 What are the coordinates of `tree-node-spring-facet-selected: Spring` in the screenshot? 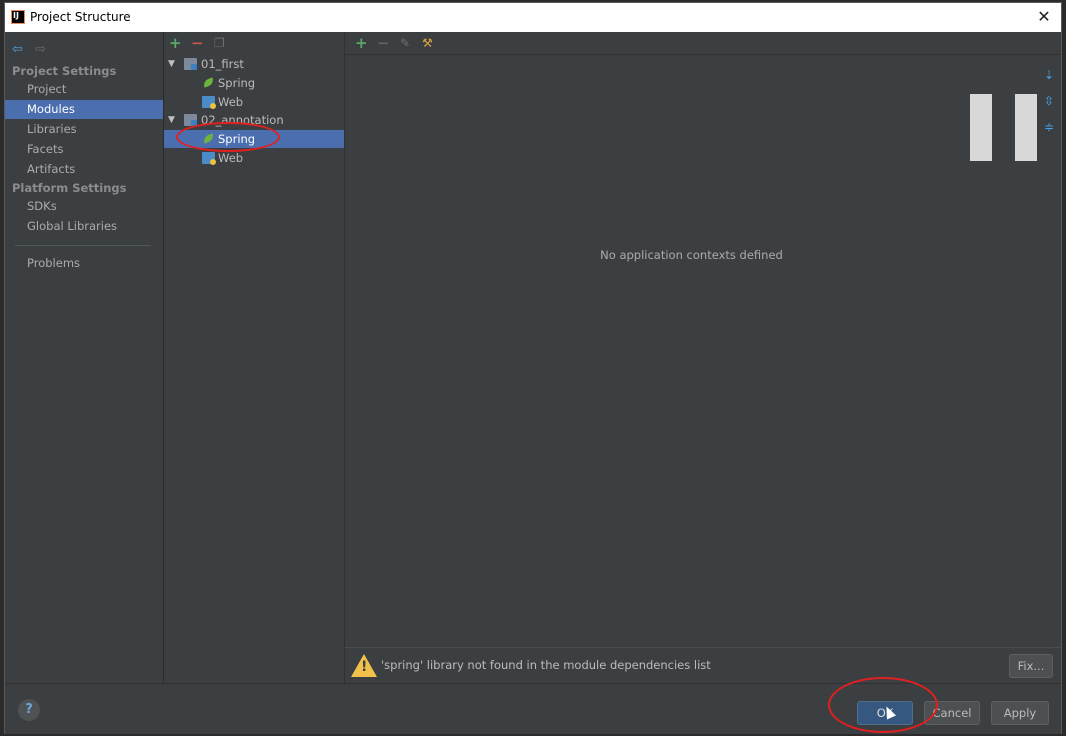 It's located at (254, 139).